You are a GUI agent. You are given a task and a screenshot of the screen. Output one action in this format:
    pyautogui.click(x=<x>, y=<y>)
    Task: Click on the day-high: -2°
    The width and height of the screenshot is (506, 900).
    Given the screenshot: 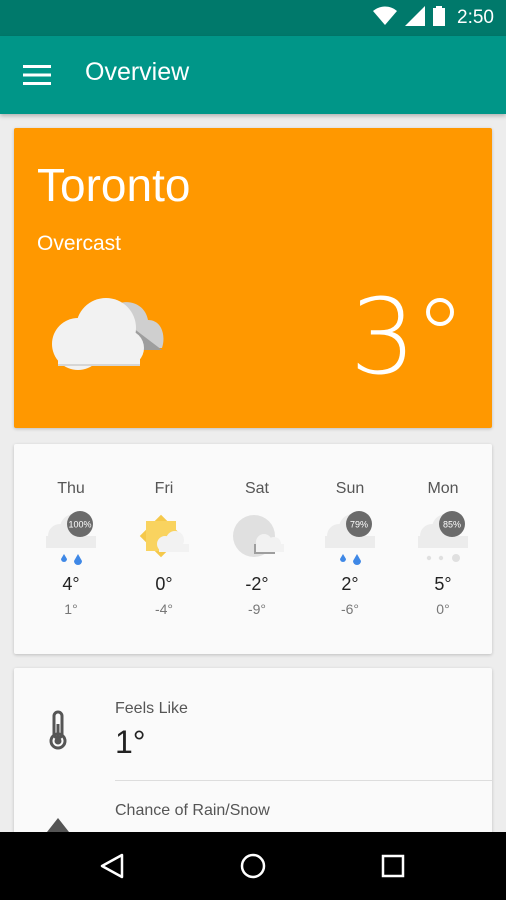 What is the action you would take?
    pyautogui.click(x=257, y=584)
    